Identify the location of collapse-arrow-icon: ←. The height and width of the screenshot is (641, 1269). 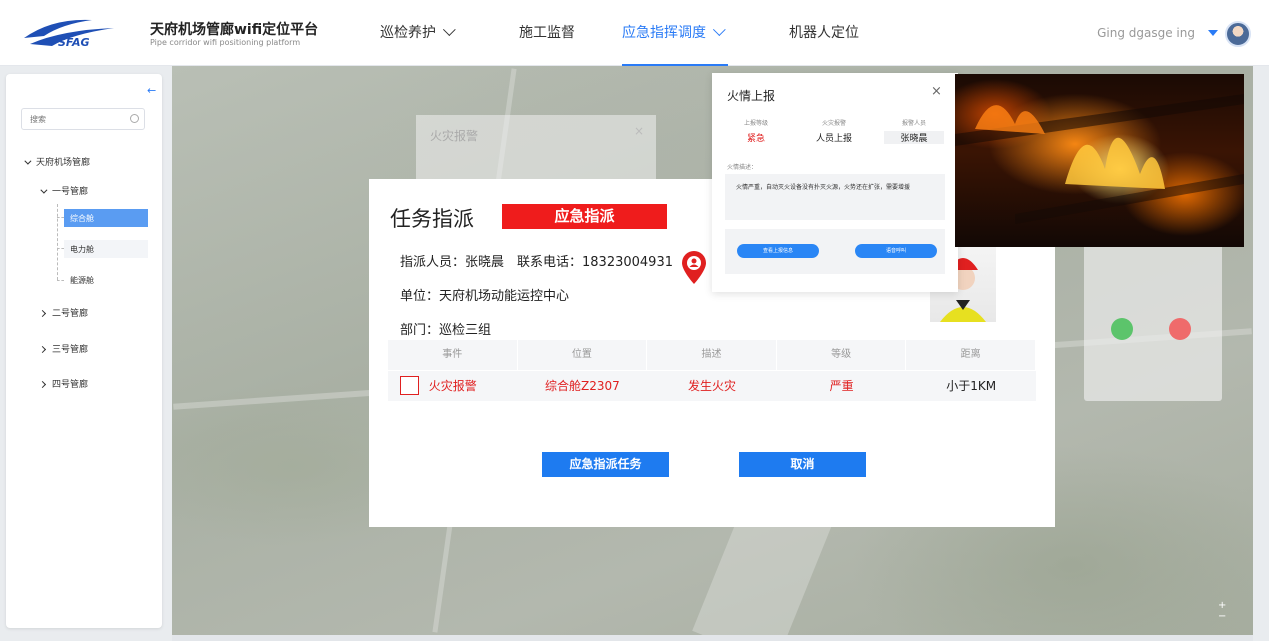
(151, 90).